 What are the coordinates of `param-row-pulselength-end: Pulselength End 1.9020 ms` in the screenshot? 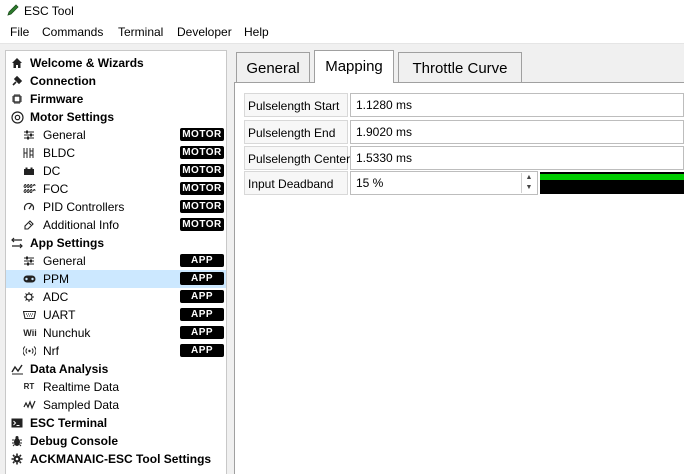 It's located at (464, 132).